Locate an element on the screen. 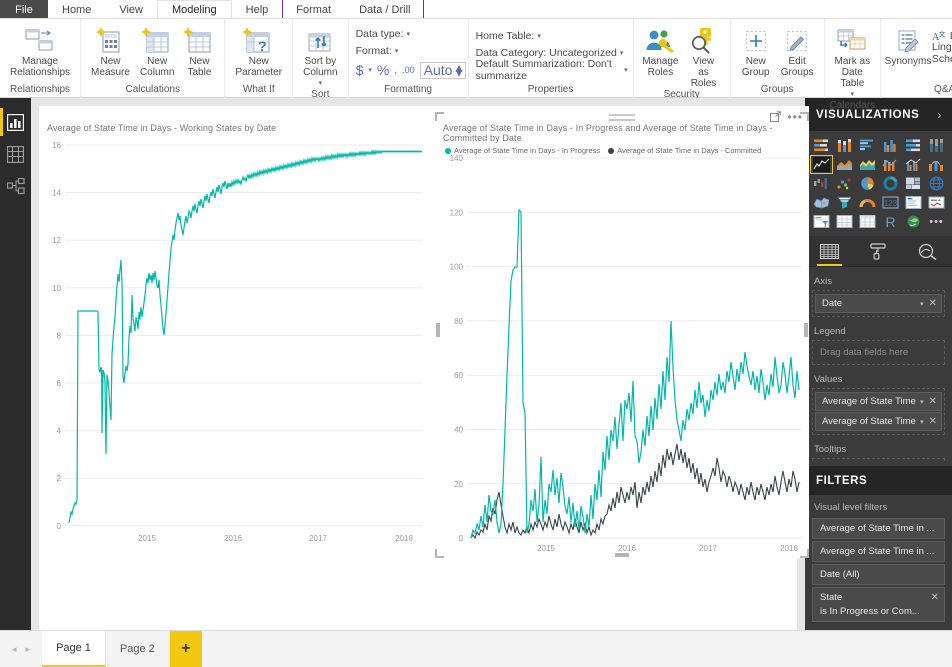  home-table-caret: ▾ is located at coordinates (539, 36).